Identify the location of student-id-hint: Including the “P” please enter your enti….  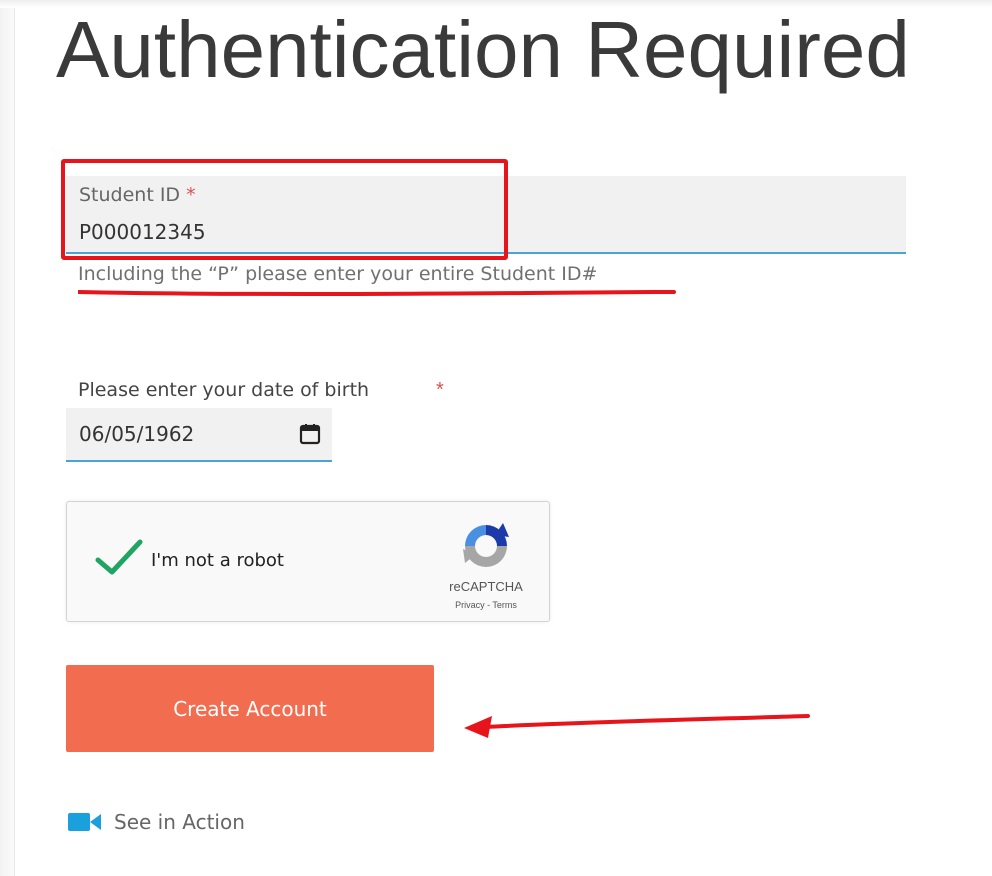
(338, 274).